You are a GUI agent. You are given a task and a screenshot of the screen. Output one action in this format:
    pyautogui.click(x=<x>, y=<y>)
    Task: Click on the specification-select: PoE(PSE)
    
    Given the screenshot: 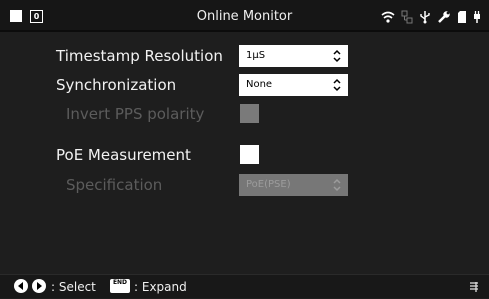 What is the action you would take?
    pyautogui.click(x=293, y=185)
    